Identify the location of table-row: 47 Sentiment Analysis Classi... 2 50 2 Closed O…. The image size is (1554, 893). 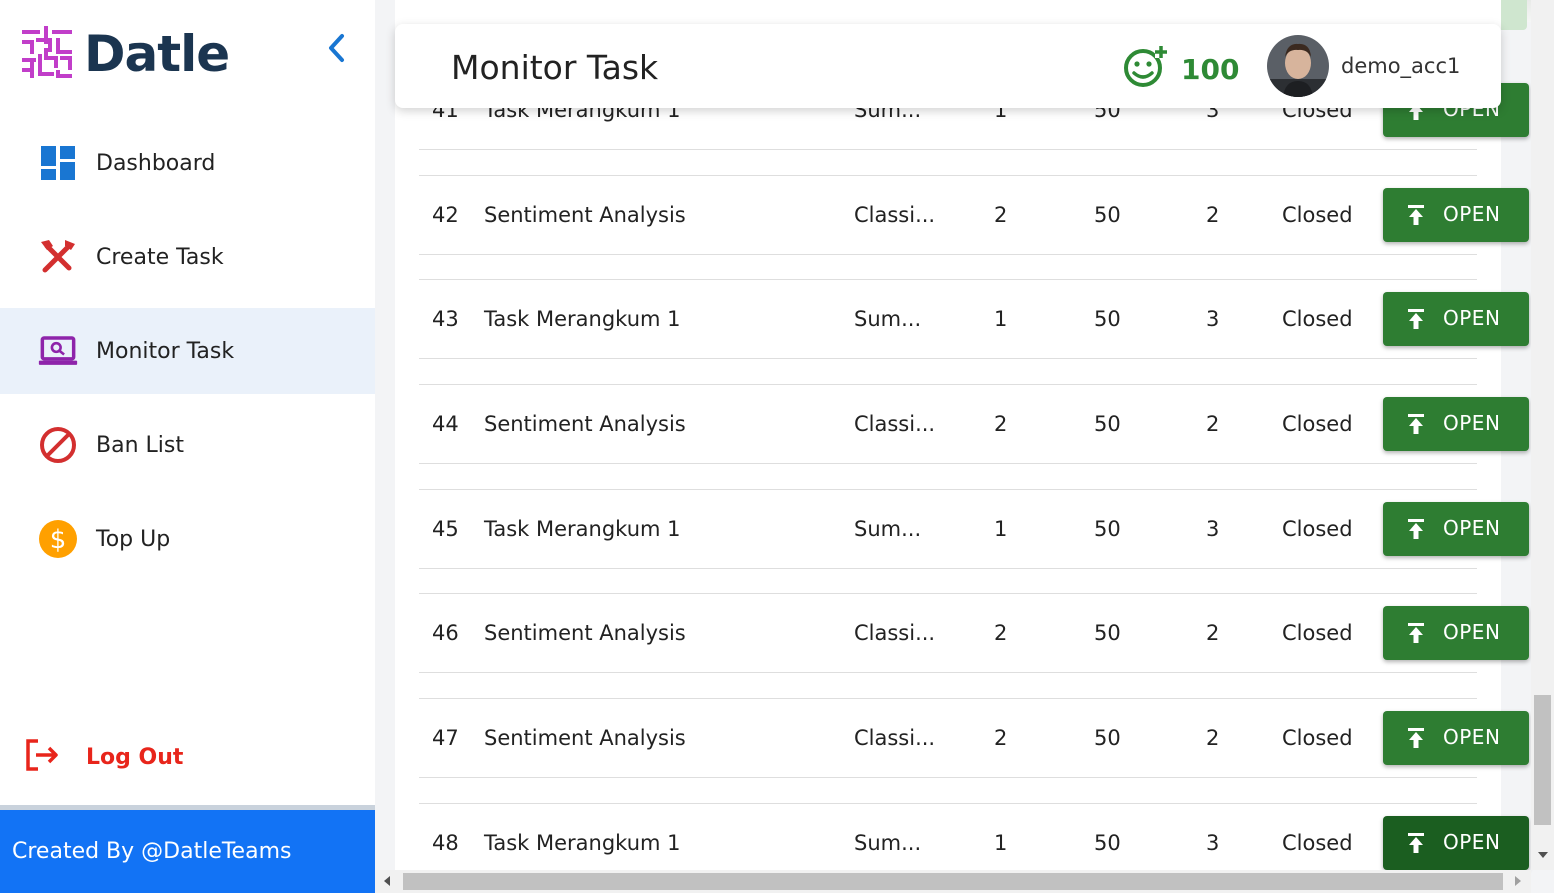
(974, 750).